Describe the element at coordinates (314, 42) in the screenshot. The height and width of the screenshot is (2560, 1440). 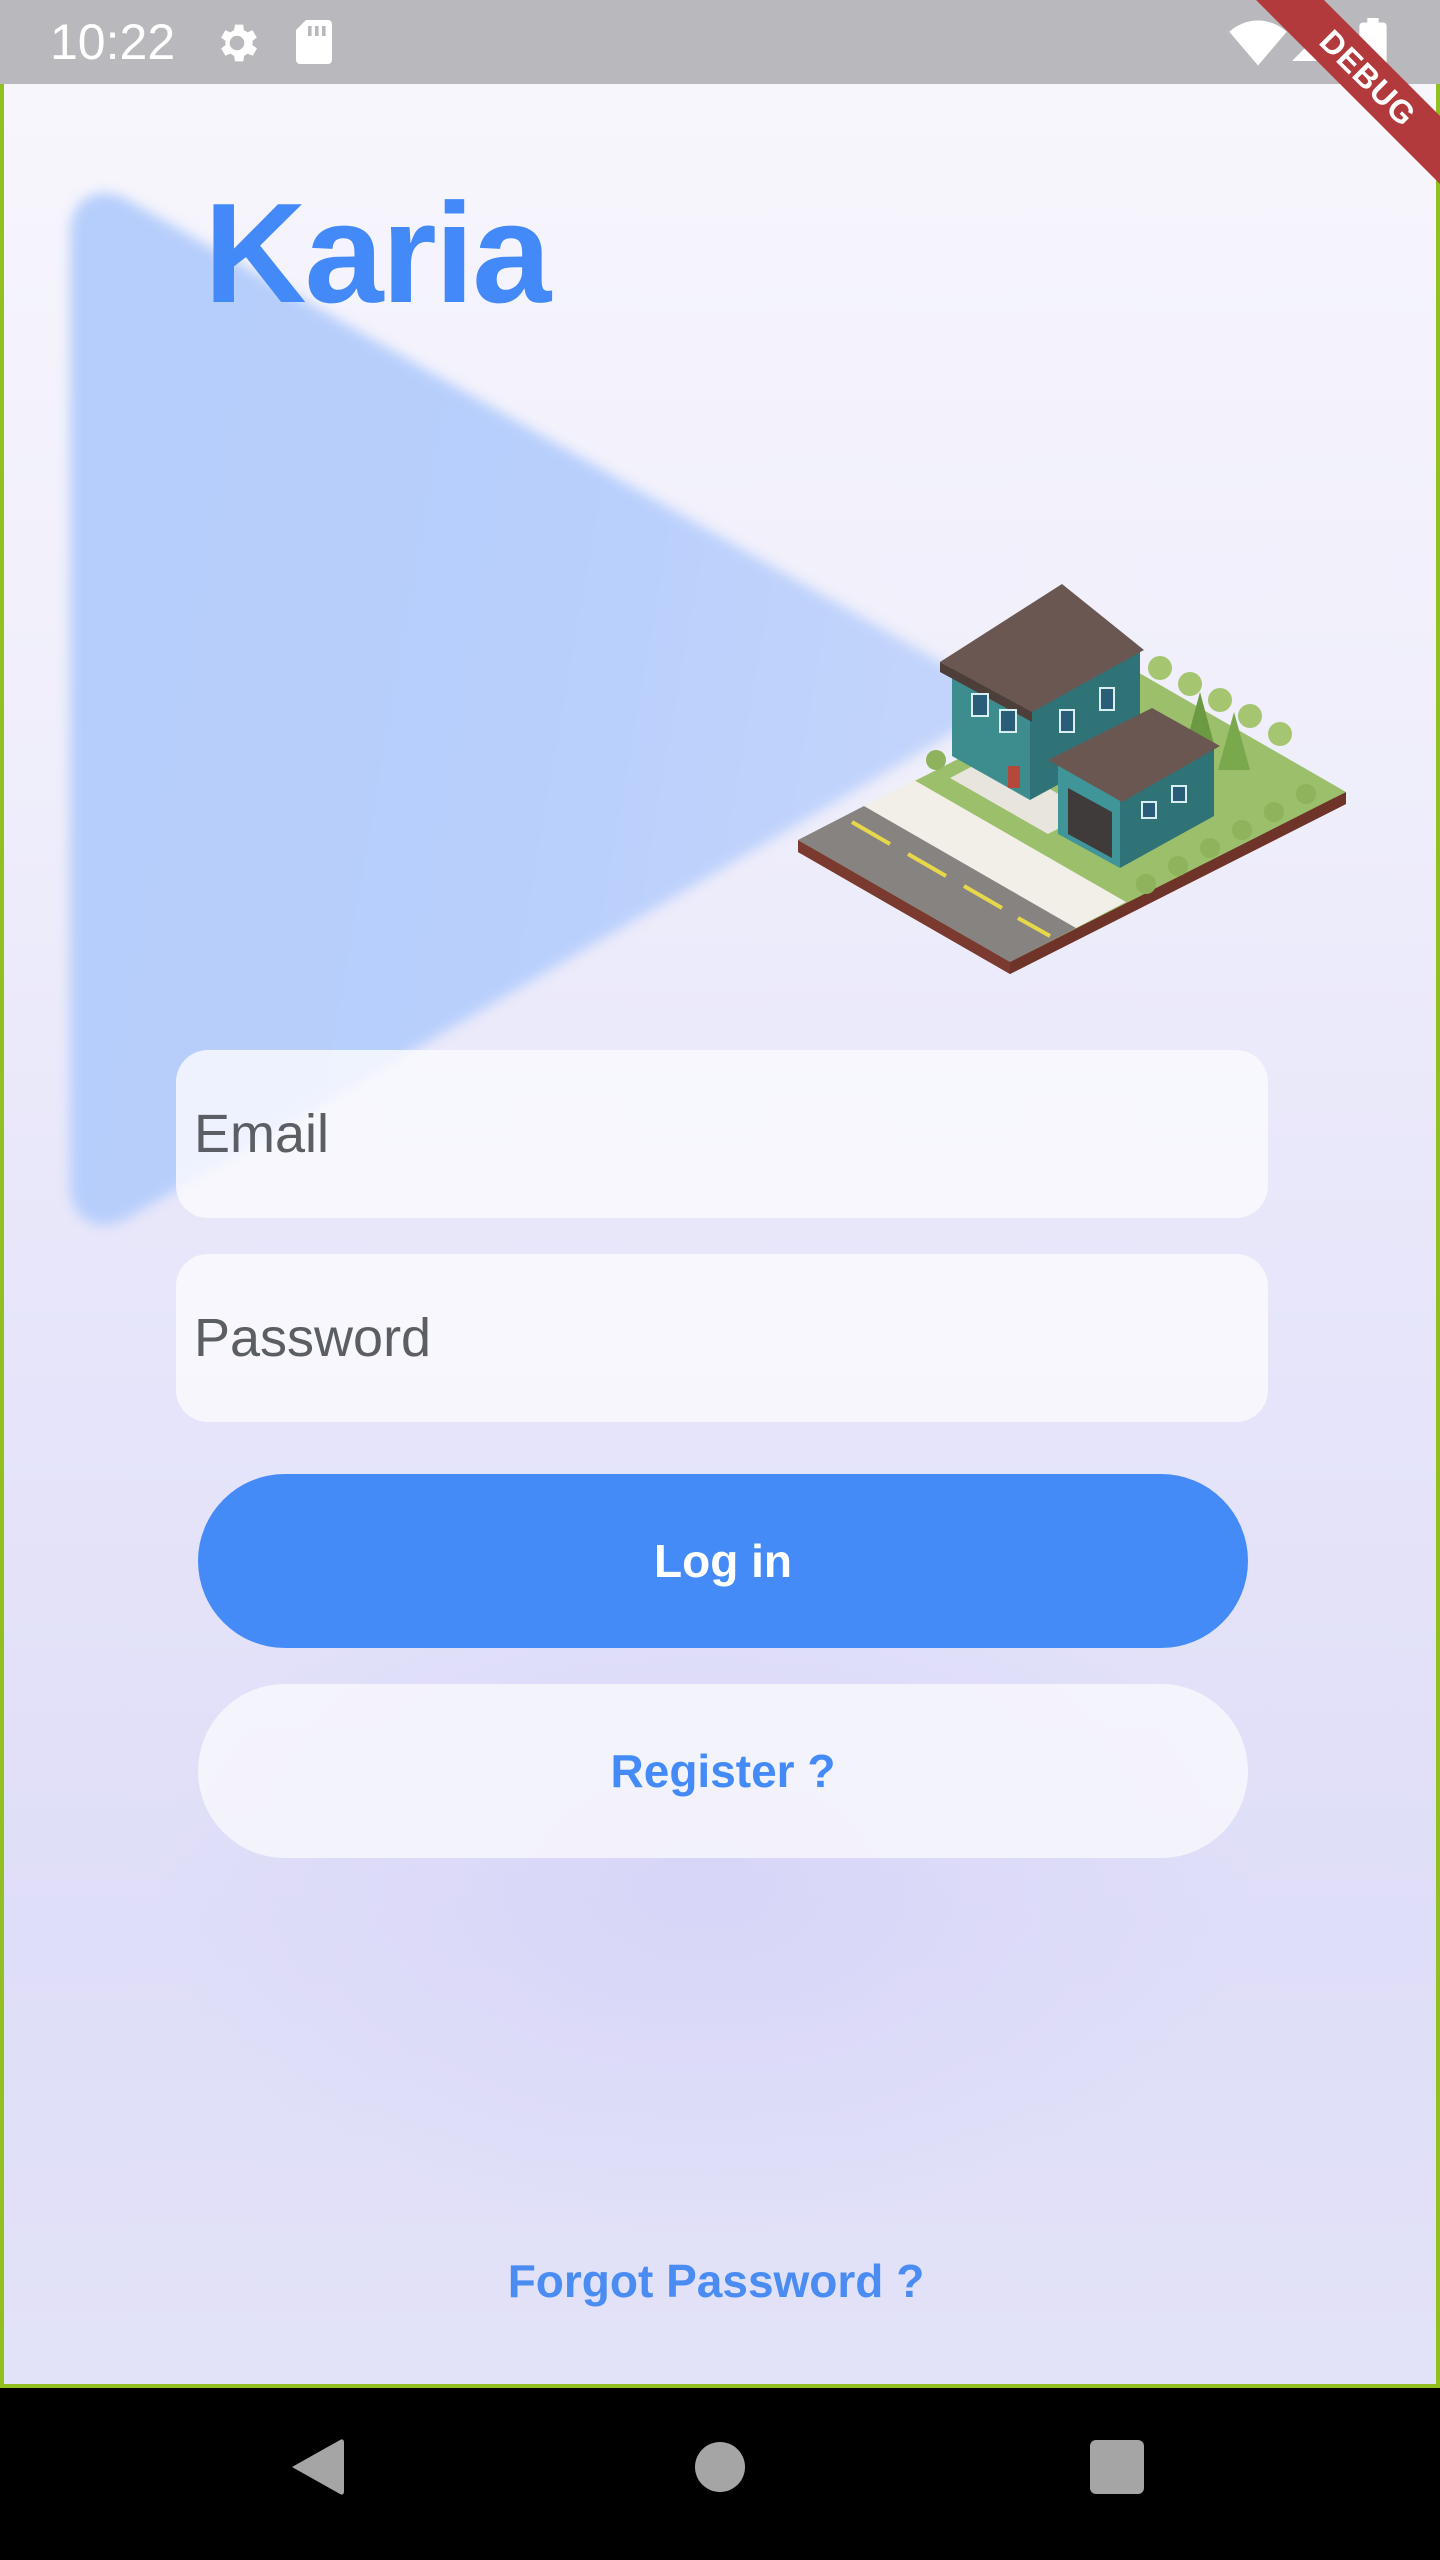
I see `sd-card-icon` at that location.